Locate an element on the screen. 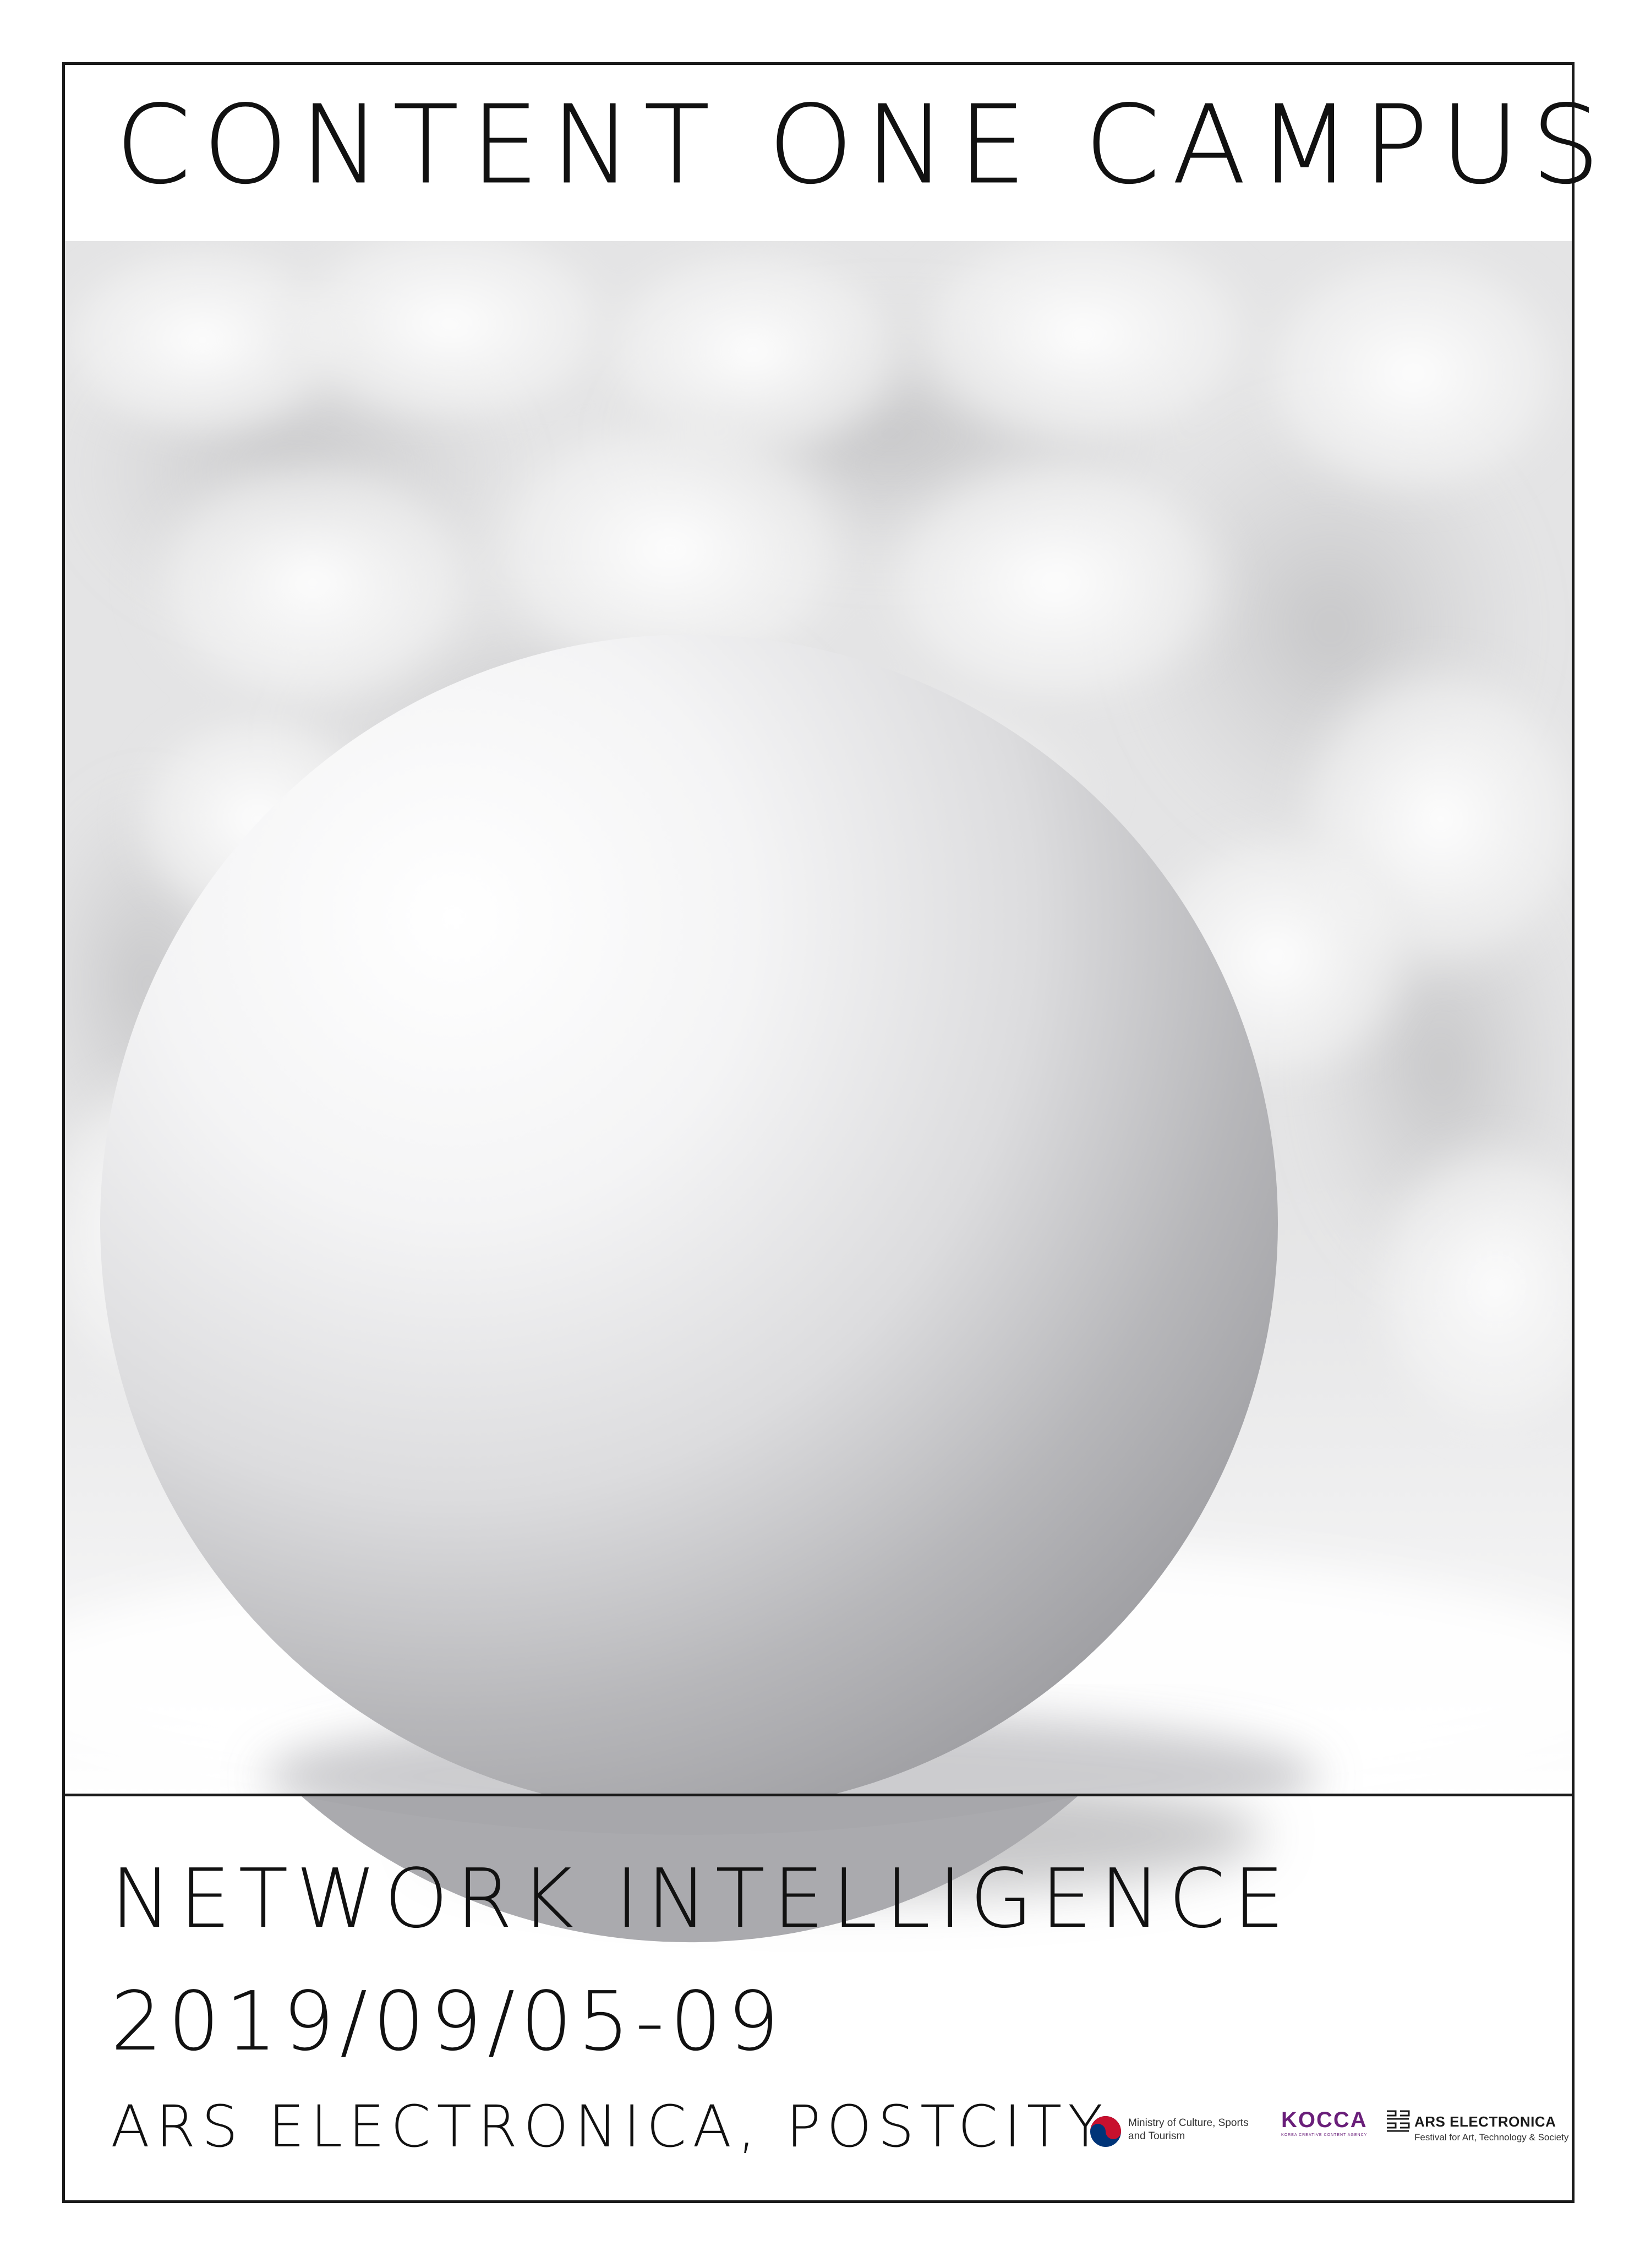 The height and width of the screenshot is (2268, 1640). poster-title: CONTENT ONE CAMPUS is located at coordinates (863, 146).